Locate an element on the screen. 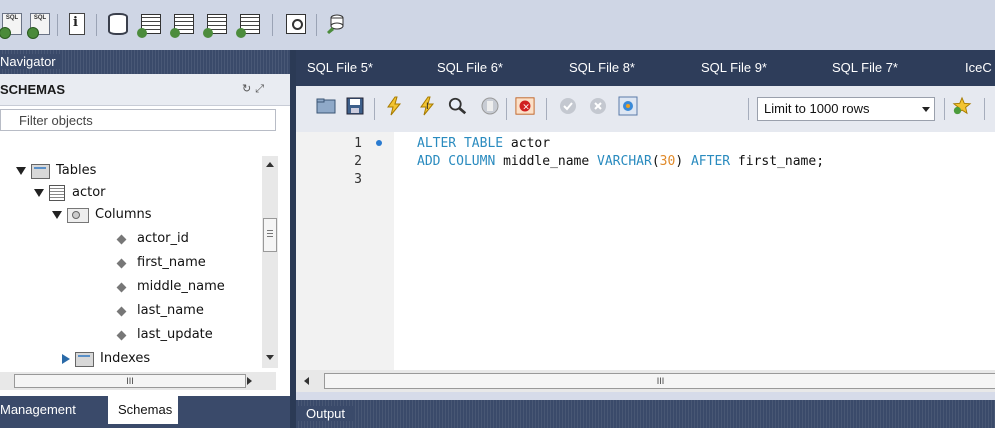  filter-box is located at coordinates (145, 121).